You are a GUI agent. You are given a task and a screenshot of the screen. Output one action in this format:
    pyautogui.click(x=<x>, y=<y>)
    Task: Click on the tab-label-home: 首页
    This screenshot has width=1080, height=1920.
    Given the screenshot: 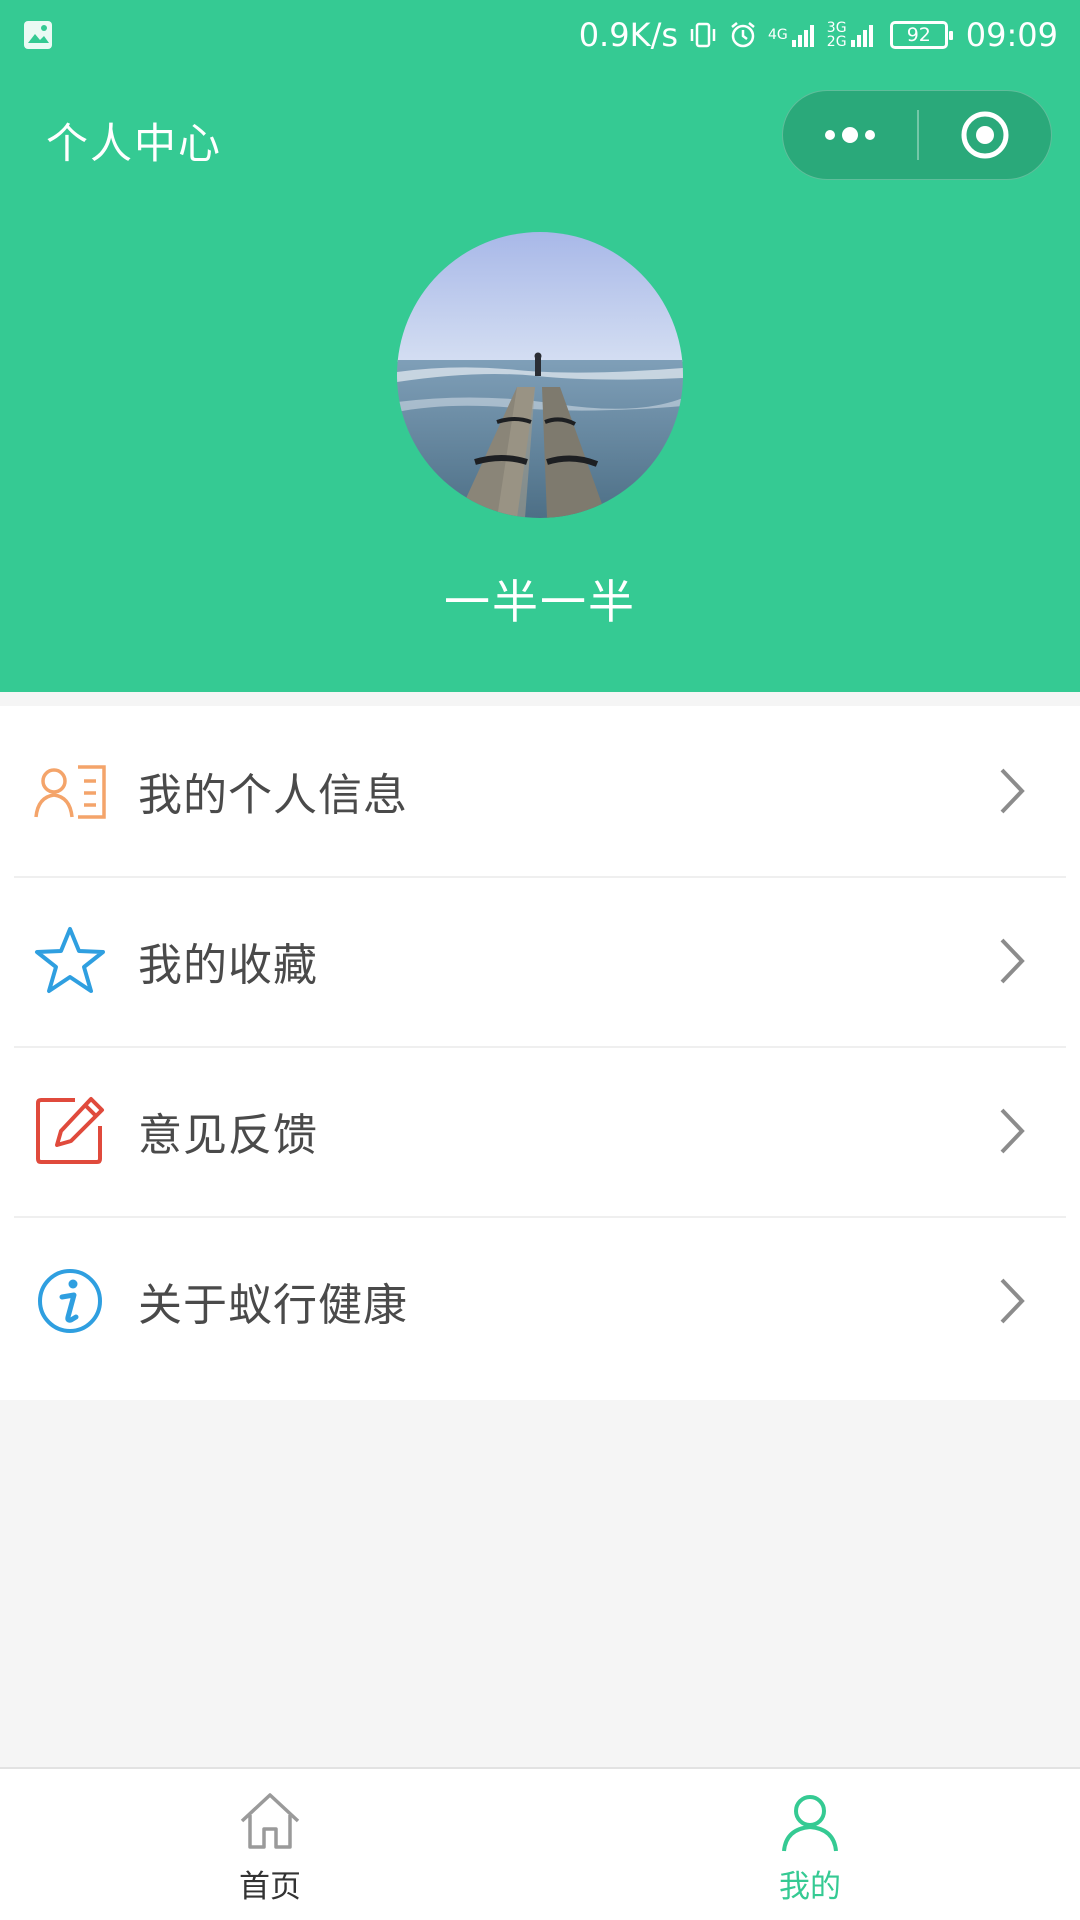 What is the action you would take?
    pyautogui.click(x=270, y=1887)
    